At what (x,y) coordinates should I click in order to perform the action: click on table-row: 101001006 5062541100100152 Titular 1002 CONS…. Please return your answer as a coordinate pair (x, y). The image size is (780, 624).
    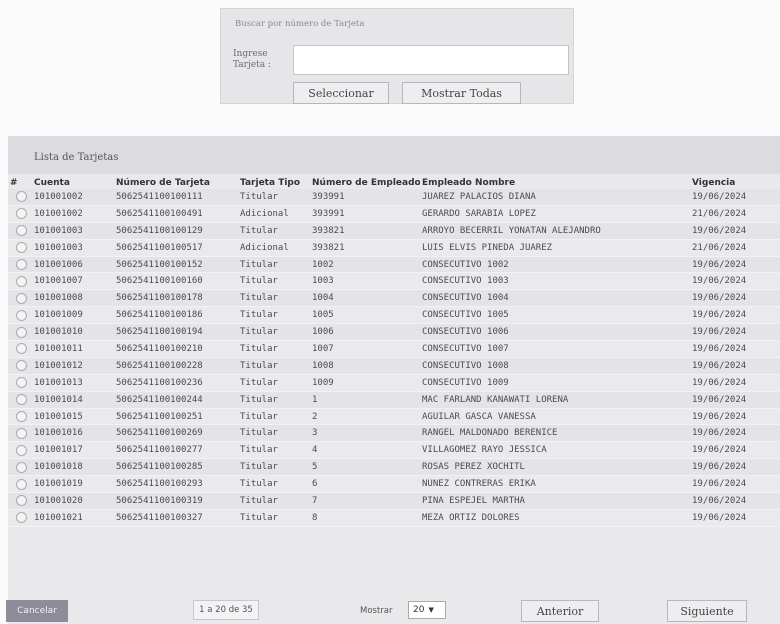
    Looking at the image, I should click on (394, 265).